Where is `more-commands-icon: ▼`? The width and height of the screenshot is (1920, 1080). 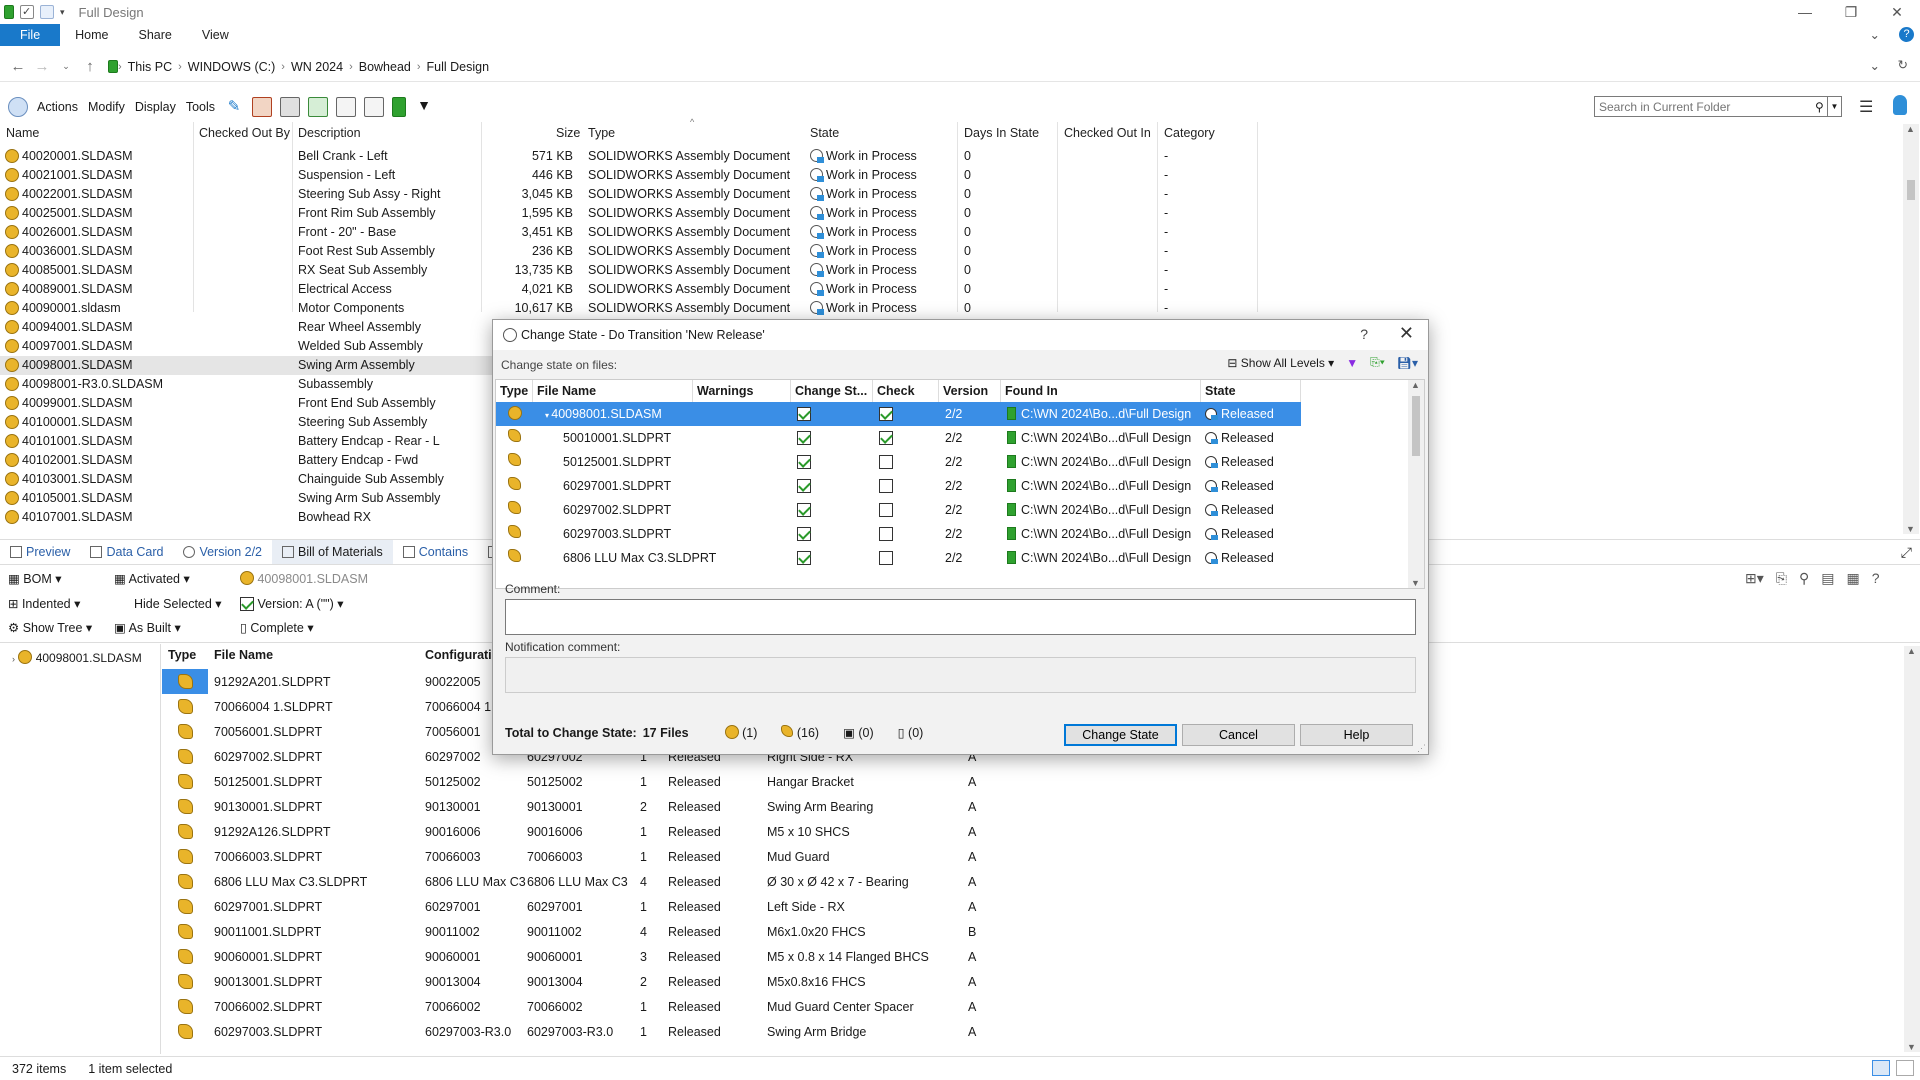
more-commands-icon: ▼ is located at coordinates (424, 107).